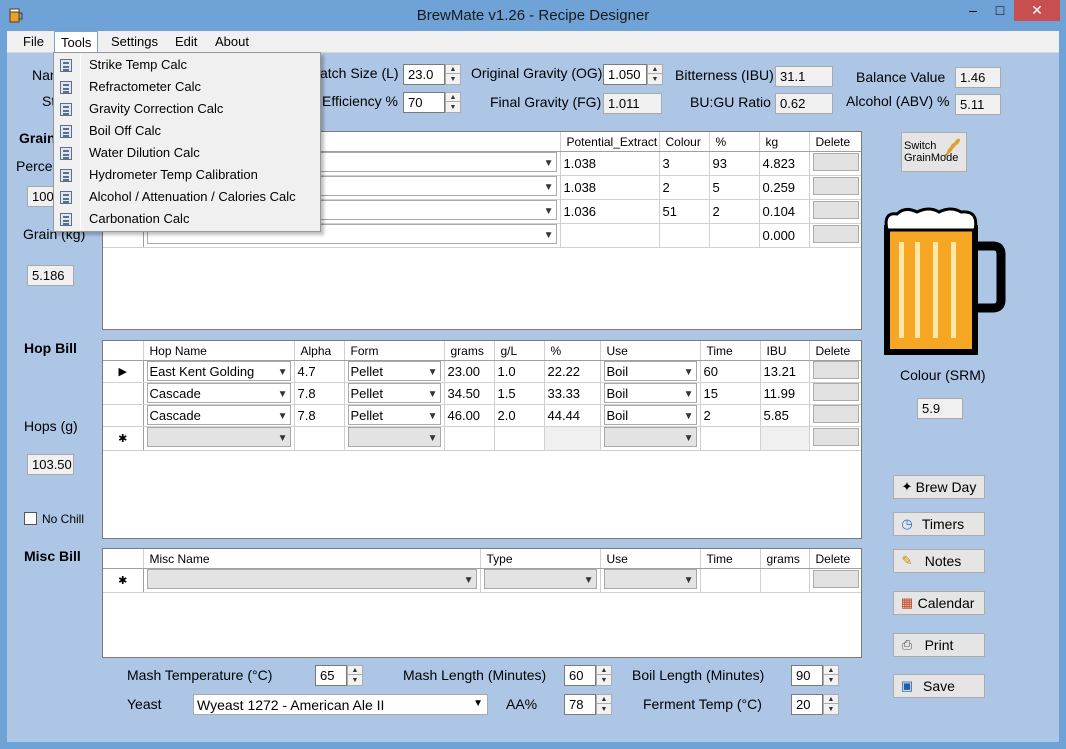 This screenshot has width=1066, height=749. What do you see at coordinates (973, 10) in the screenshot?
I see `minimize-button: –` at bounding box center [973, 10].